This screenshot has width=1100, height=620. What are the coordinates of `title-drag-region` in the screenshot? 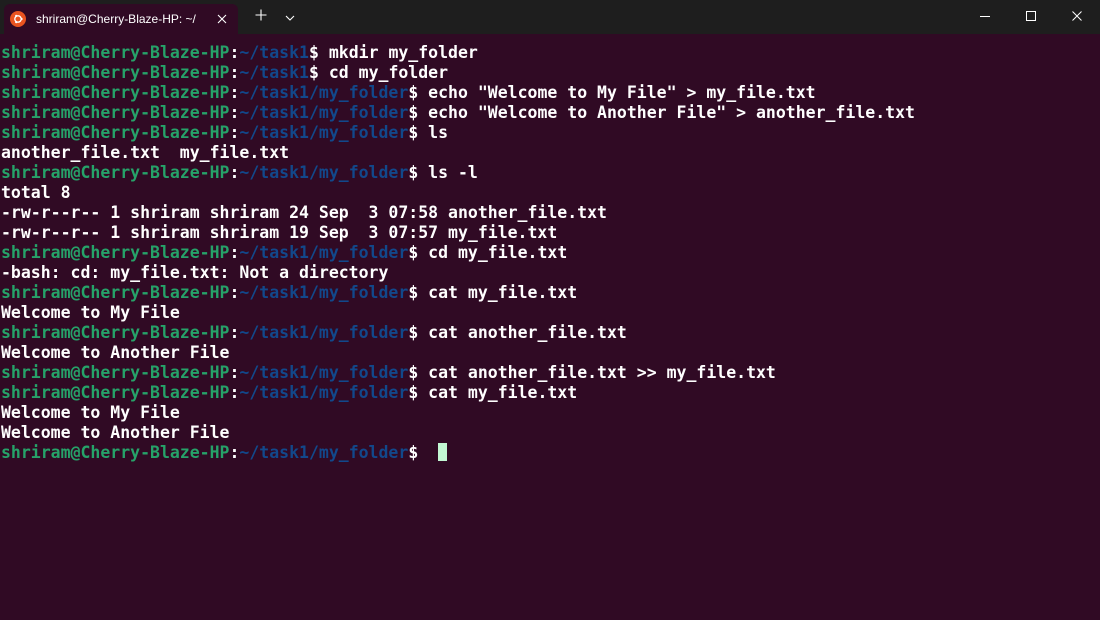 It's located at (633, 17).